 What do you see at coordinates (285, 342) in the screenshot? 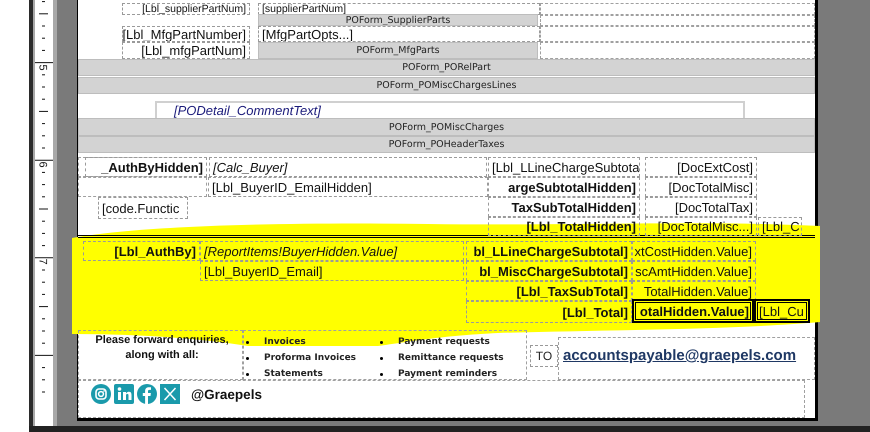
I see `list-item: Invoices` at bounding box center [285, 342].